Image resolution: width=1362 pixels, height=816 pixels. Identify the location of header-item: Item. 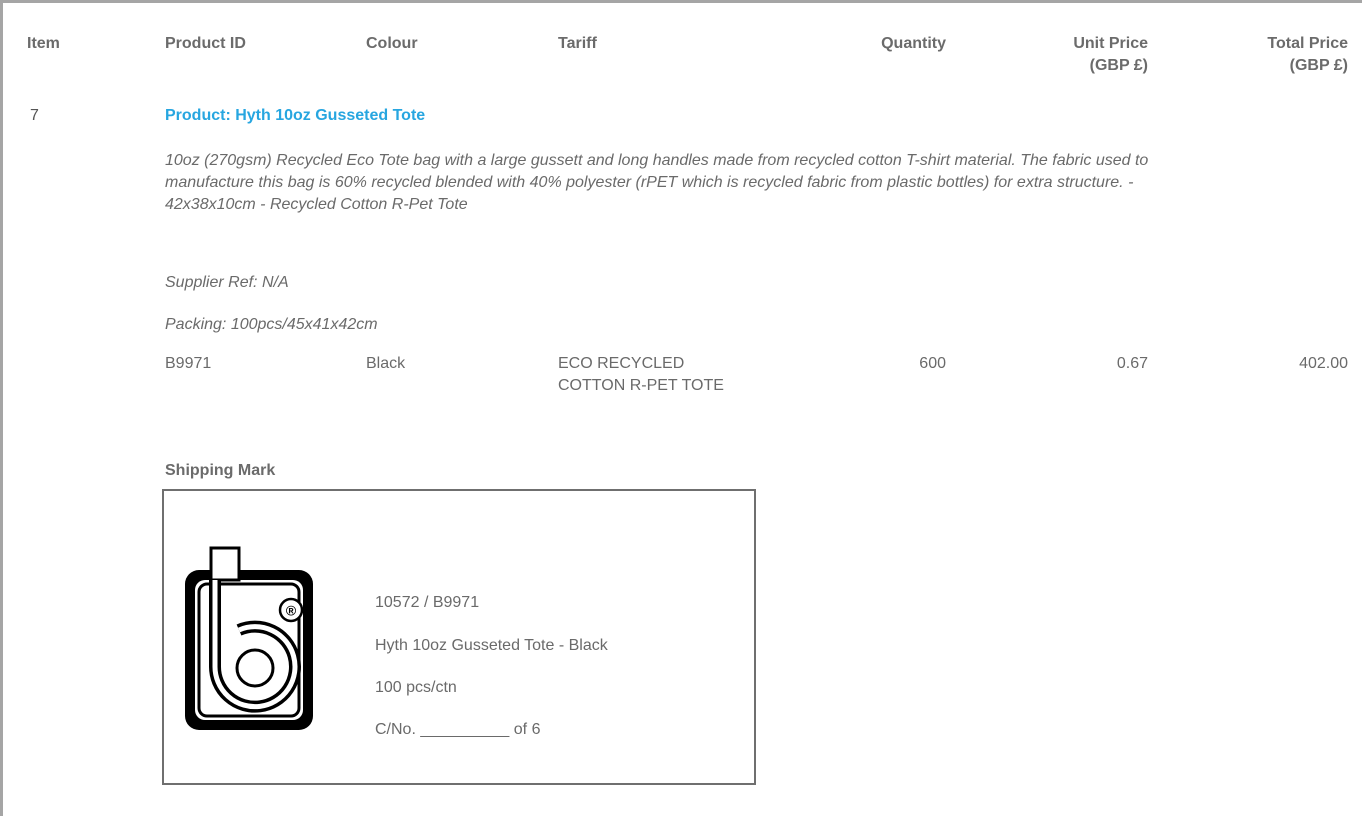
(43, 43).